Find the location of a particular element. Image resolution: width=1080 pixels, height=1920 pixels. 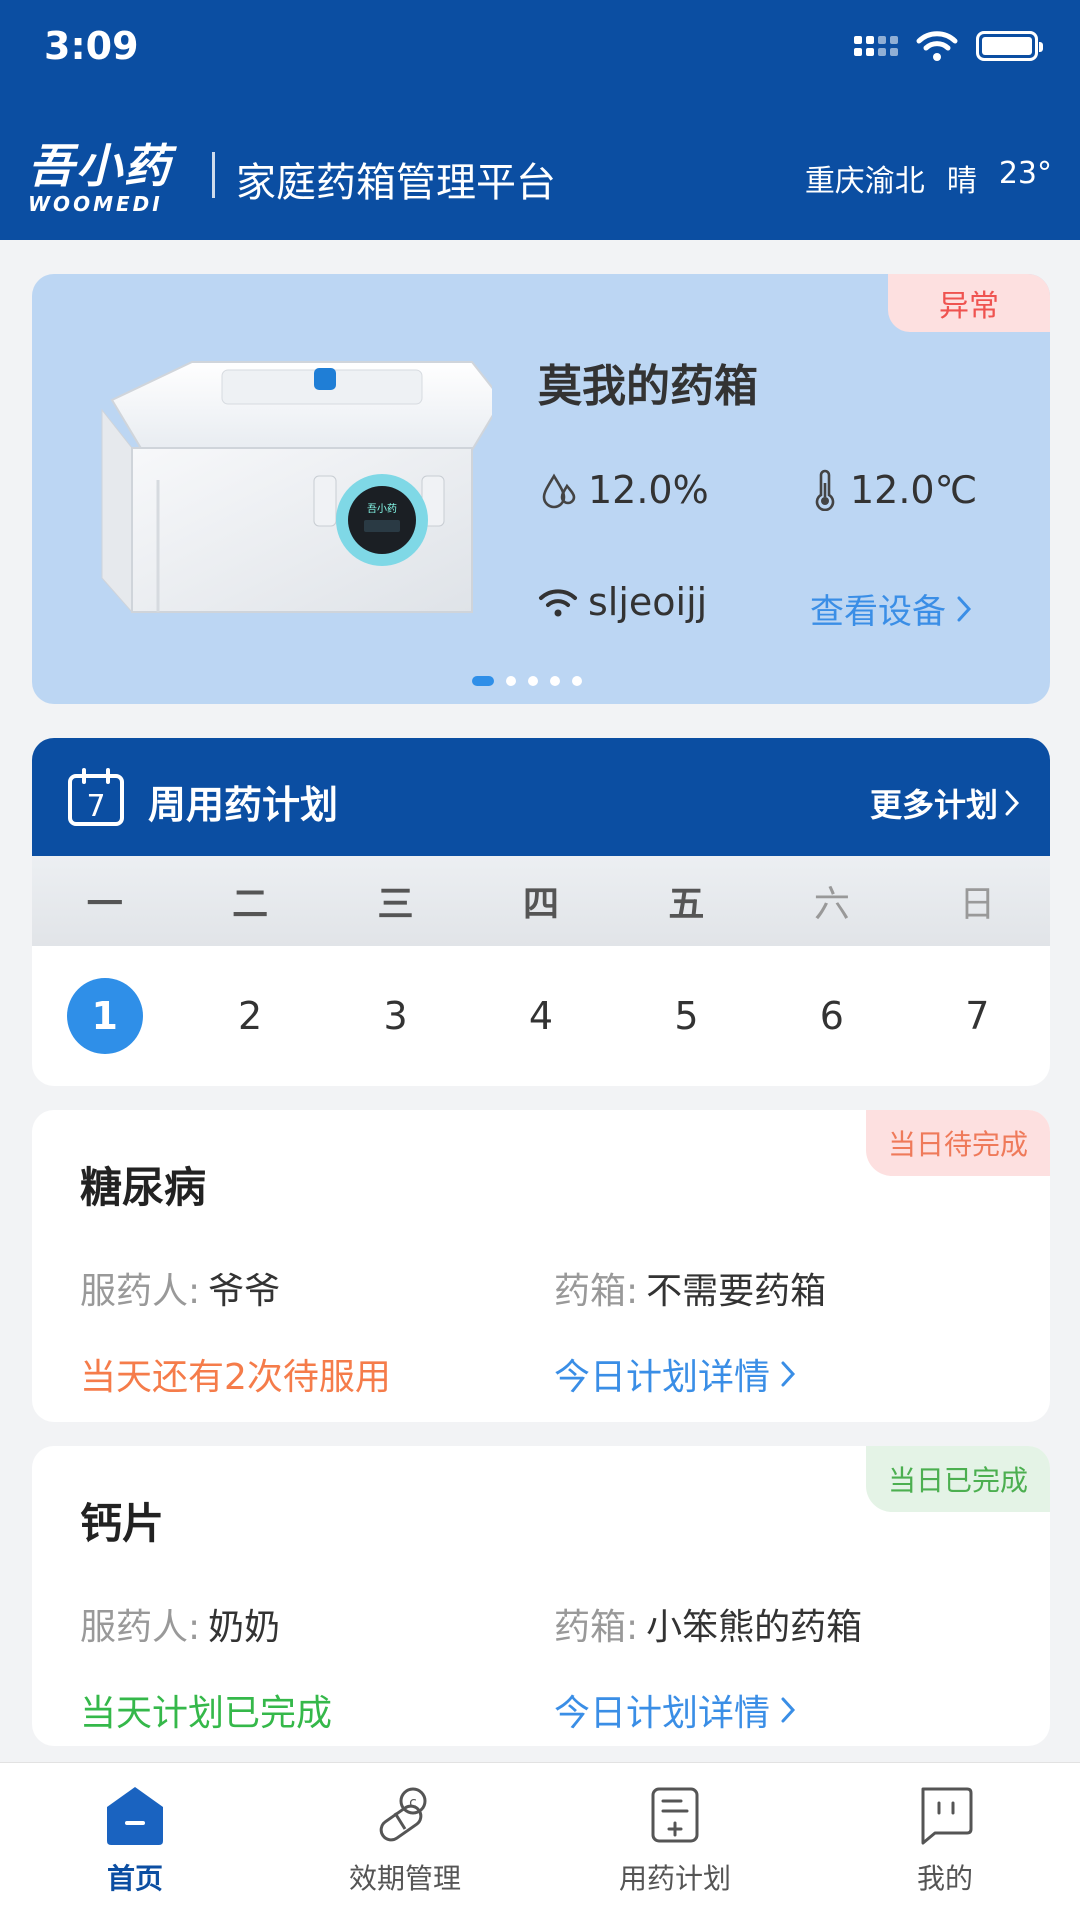

pills-icon: c is located at coordinates (403, 1814).